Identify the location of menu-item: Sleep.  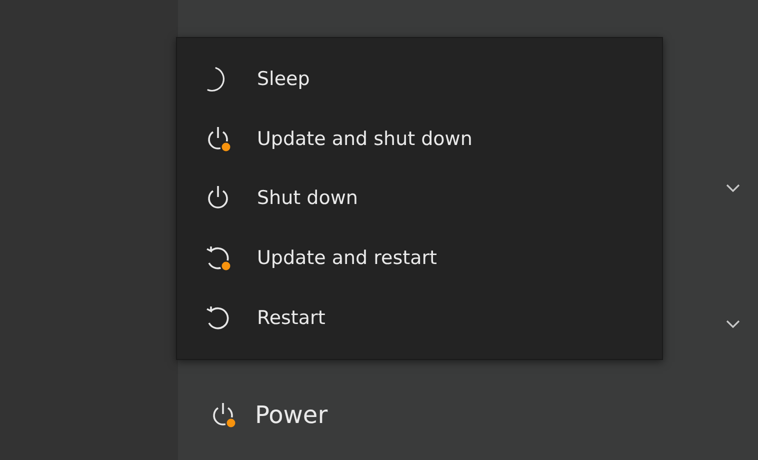
(419, 79).